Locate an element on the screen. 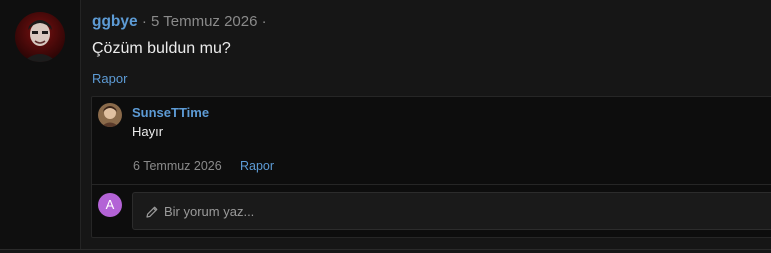  reply-author-name: SunseTTime is located at coordinates (170, 112).